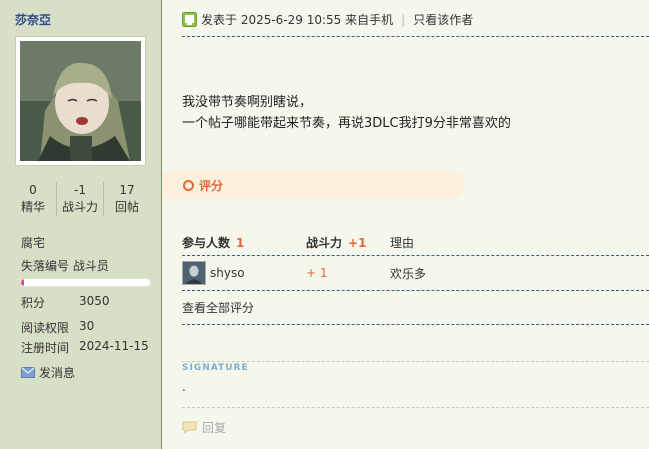  I want to click on rating-header: 评分, so click(314, 185).